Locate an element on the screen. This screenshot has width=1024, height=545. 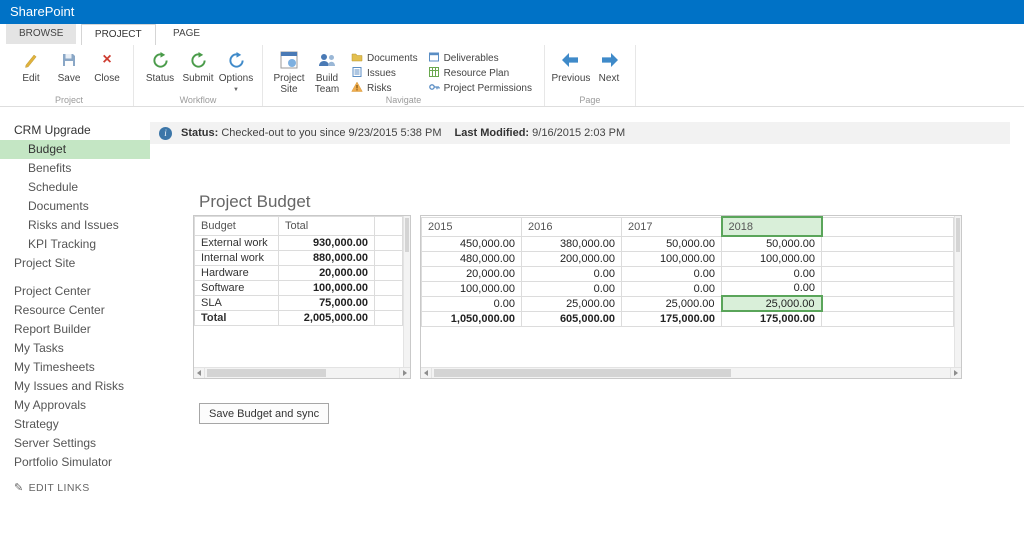
years-vertical-scroll-thumb is located at coordinates (958, 235).